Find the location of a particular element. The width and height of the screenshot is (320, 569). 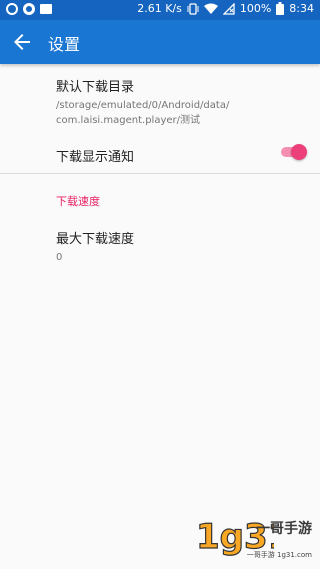

toggle-thumb is located at coordinates (299, 152).